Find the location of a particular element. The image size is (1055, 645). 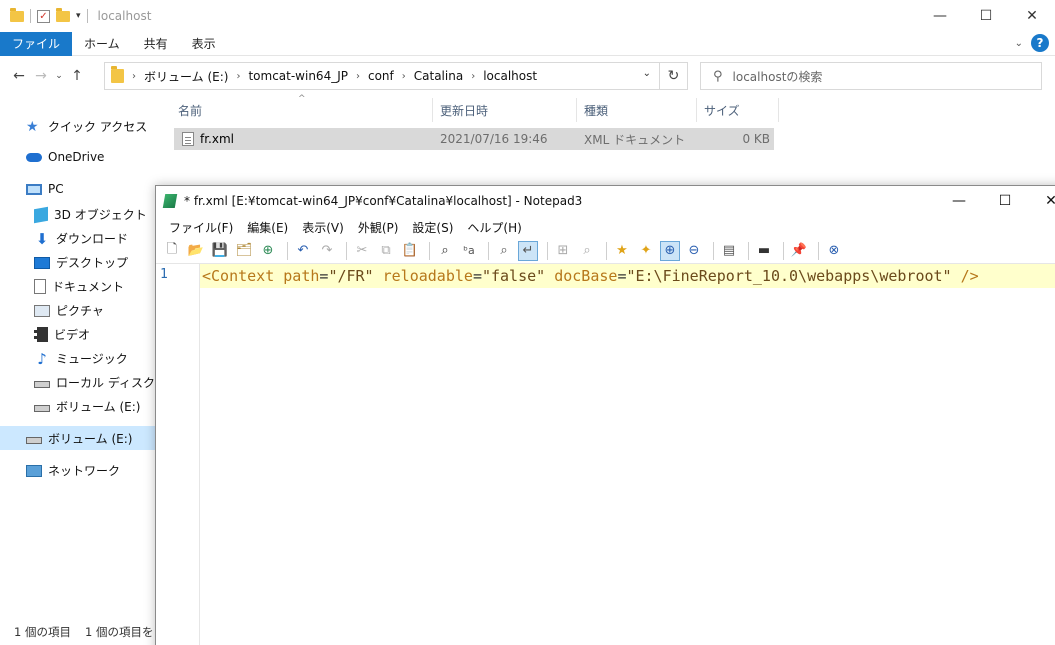

save-as-icon: 🗂 is located at coordinates (244, 251).